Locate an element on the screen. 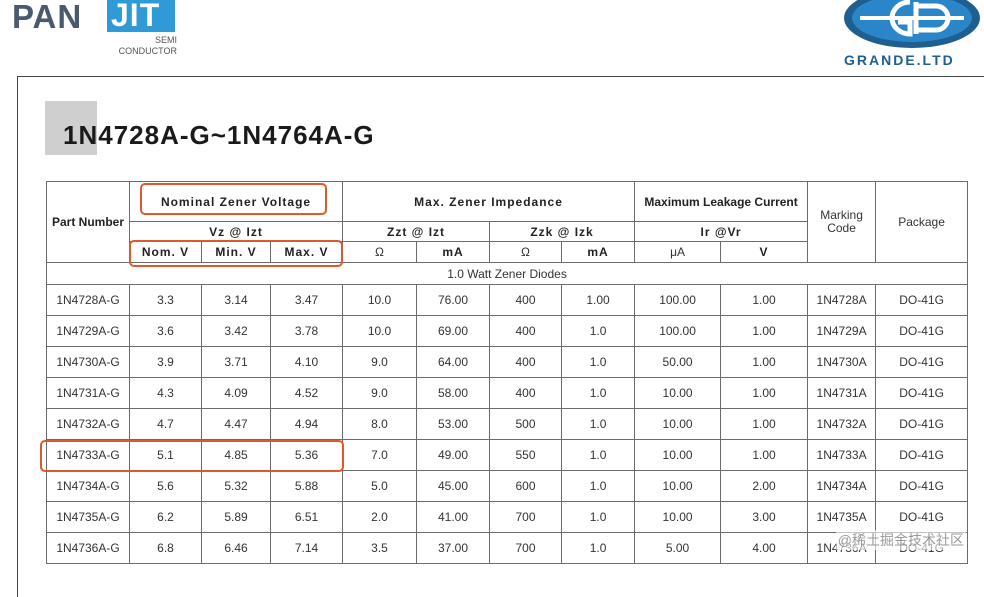 Image resolution: width=984 pixels, height=597 pixels. header-part-number: Part Number is located at coordinates (88, 222).